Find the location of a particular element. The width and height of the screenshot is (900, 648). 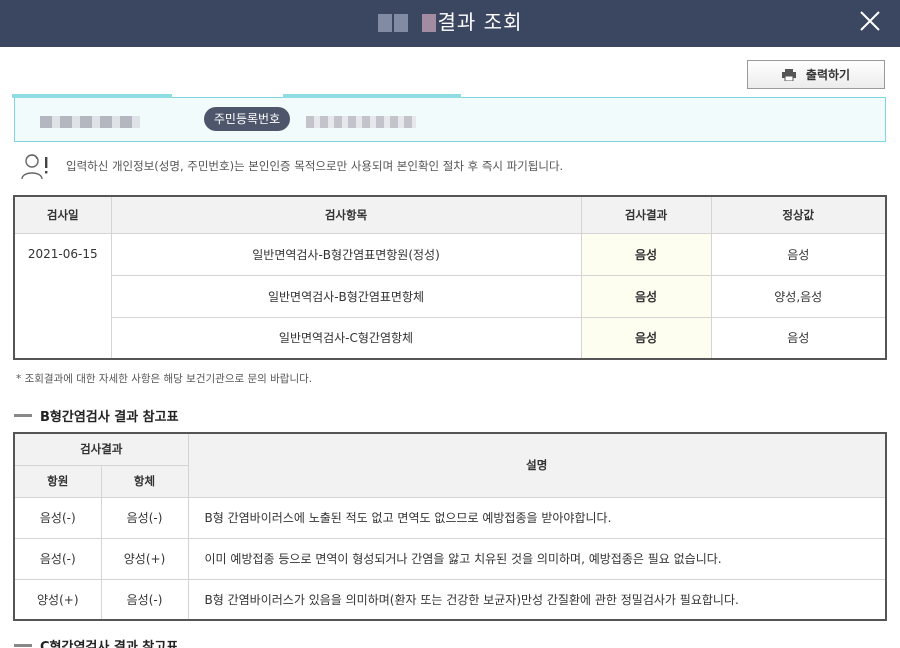

section-title-text: C형간염검사 결과 참고표 is located at coordinates (109, 643).